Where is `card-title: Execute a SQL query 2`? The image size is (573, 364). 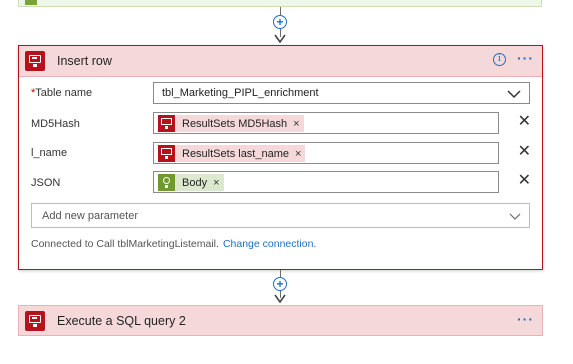
card-title: Execute a SQL query 2 is located at coordinates (121, 321).